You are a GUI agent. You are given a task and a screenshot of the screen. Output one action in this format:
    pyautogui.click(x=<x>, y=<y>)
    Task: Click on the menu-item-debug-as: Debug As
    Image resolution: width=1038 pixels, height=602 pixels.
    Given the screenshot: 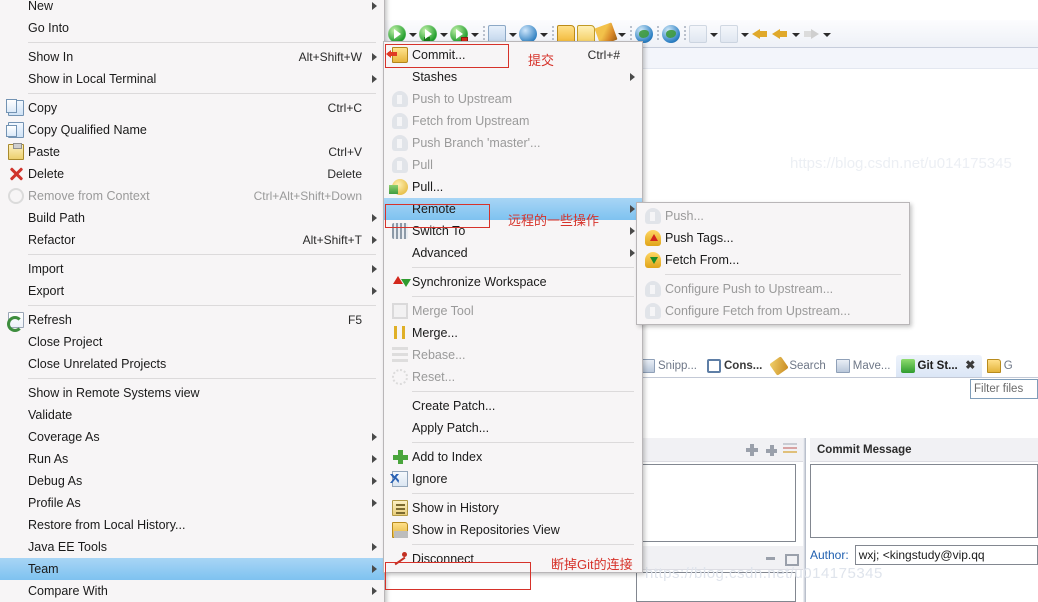 What is the action you would take?
    pyautogui.click(x=192, y=481)
    